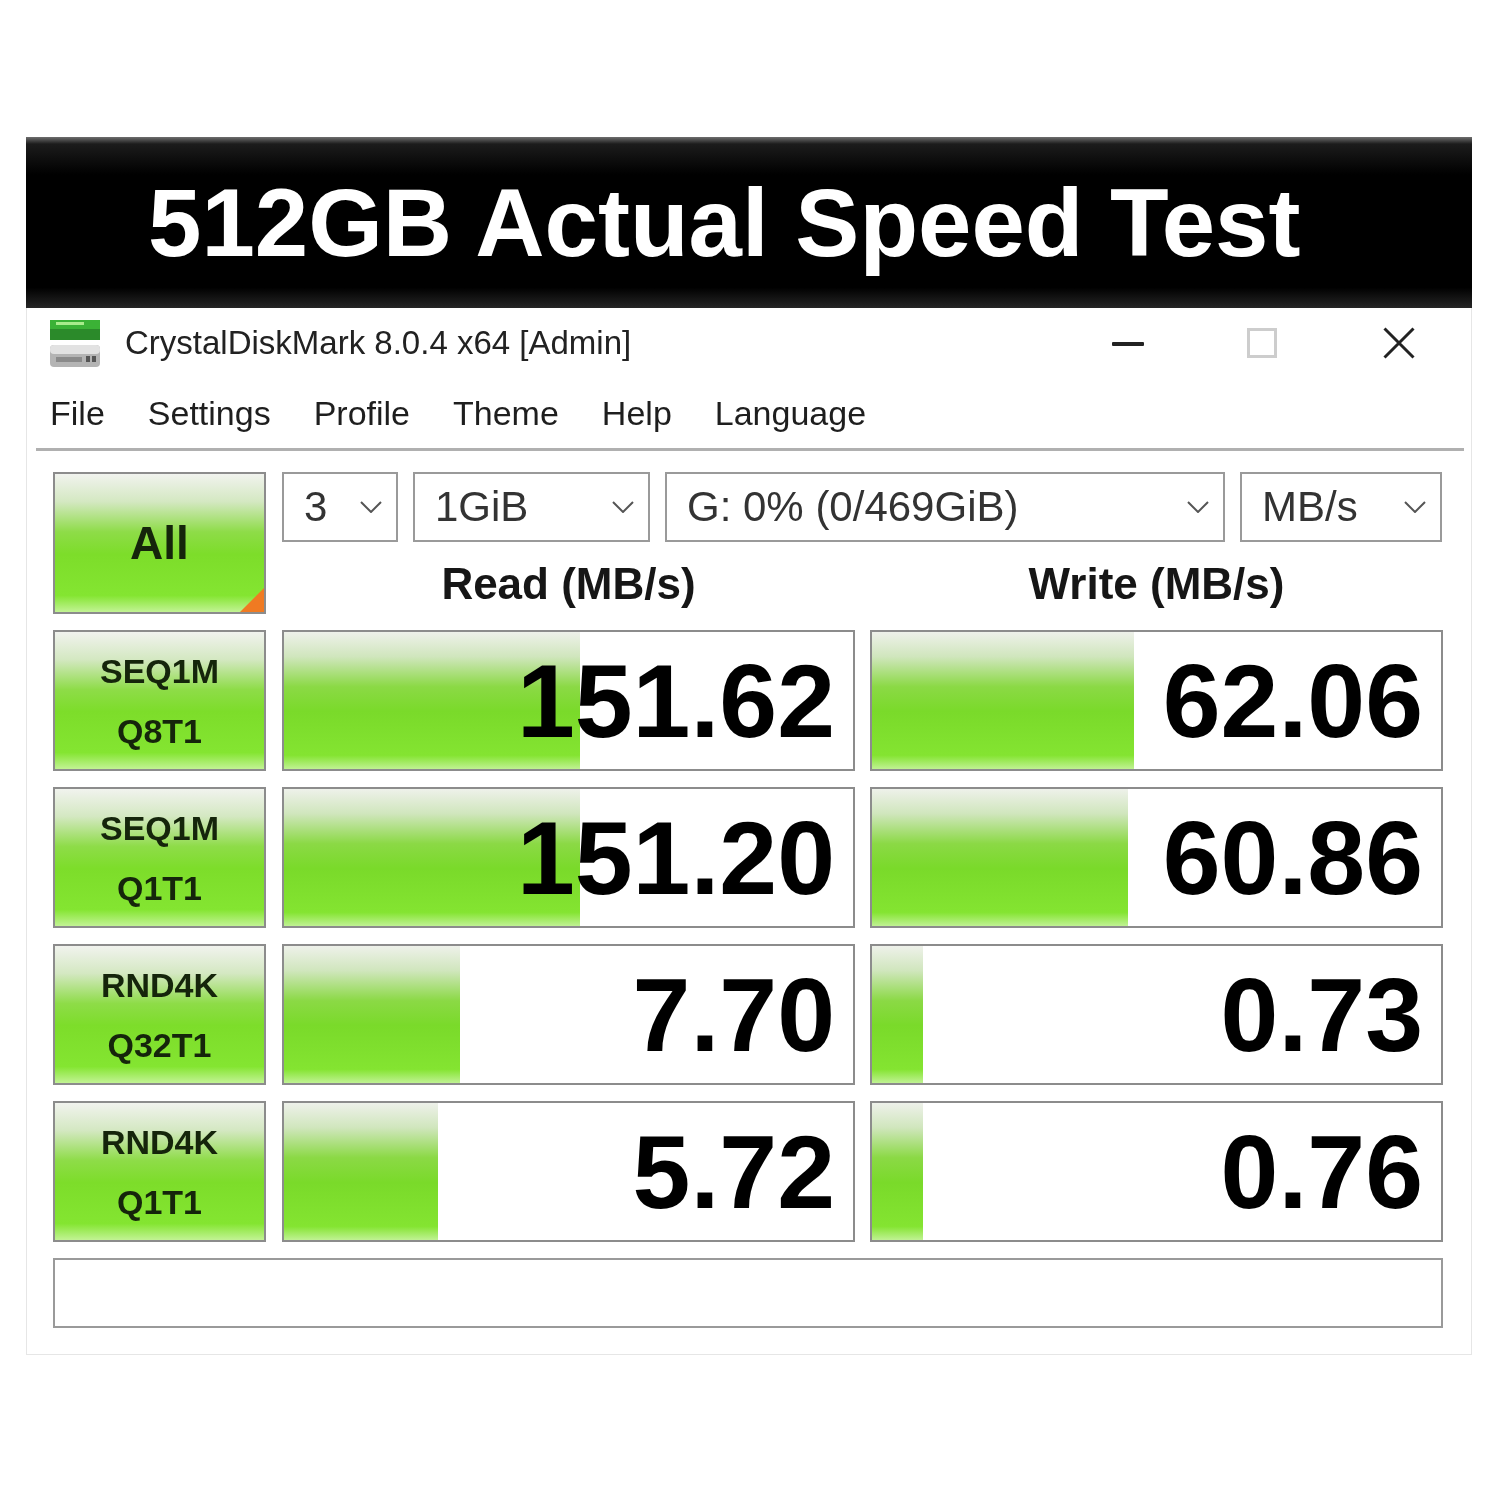 This screenshot has width=1500, height=1500. I want to click on write-value: 62.06, so click(1292, 700).